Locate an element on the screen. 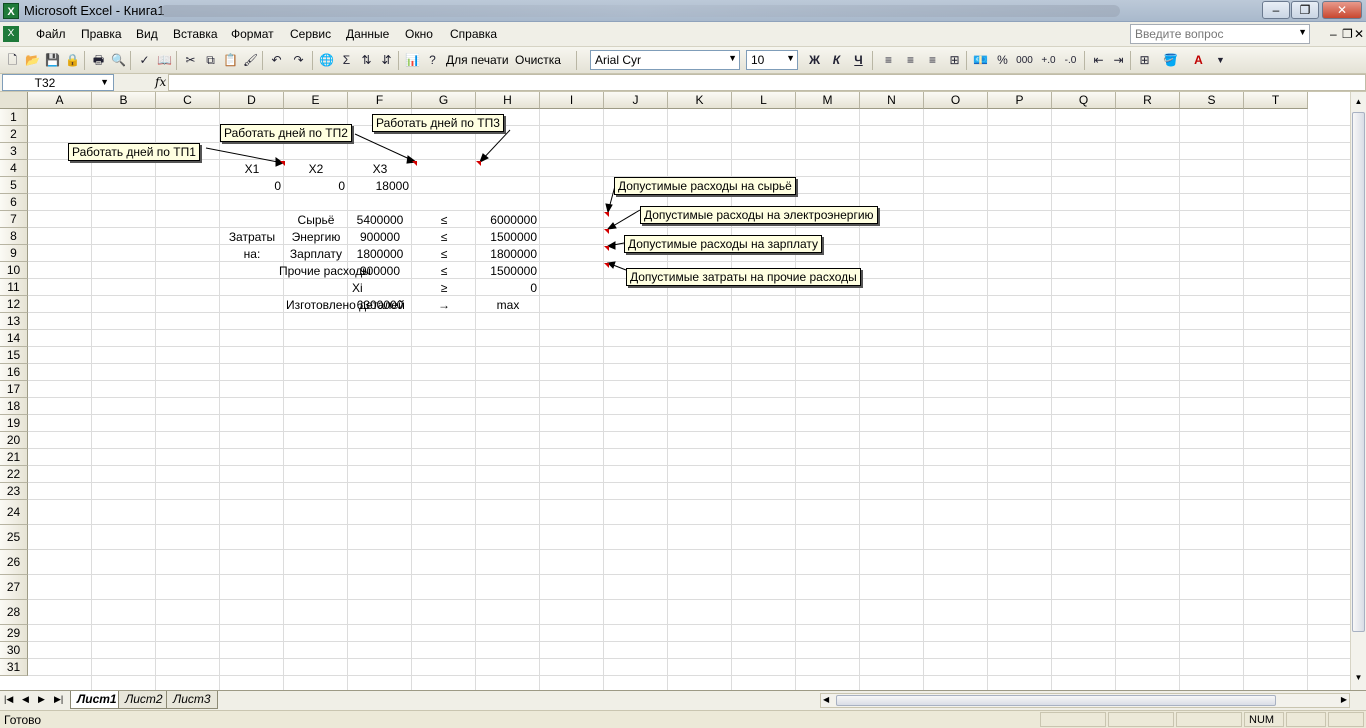 This screenshot has width=1366, height=728. insert-function-icon: fx is located at coordinates (160, 82).